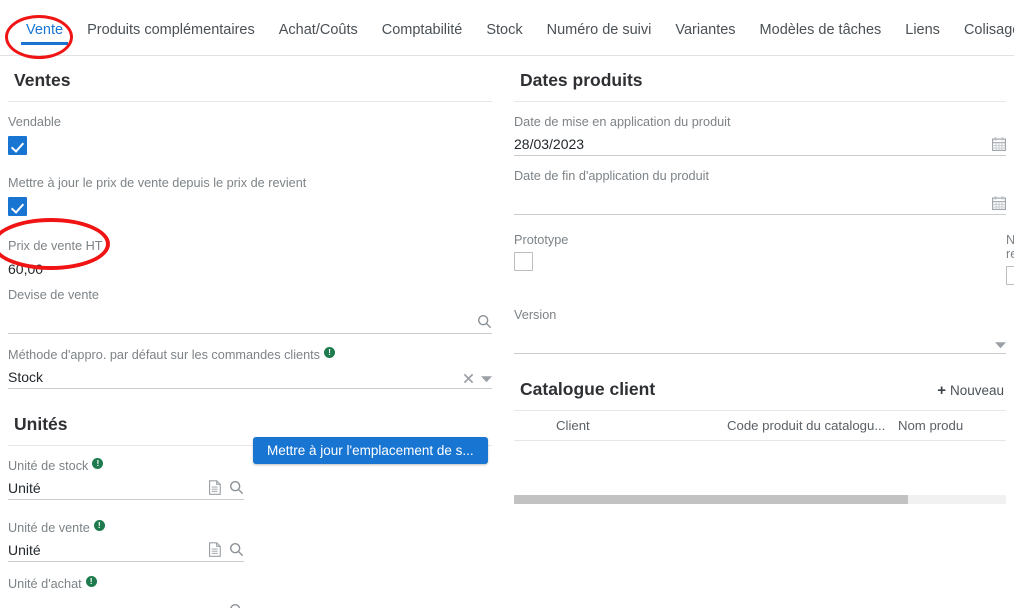 Image resolution: width=1014 pixels, height=608 pixels. I want to click on catalogue-horizontal-scrollbar, so click(760, 499).